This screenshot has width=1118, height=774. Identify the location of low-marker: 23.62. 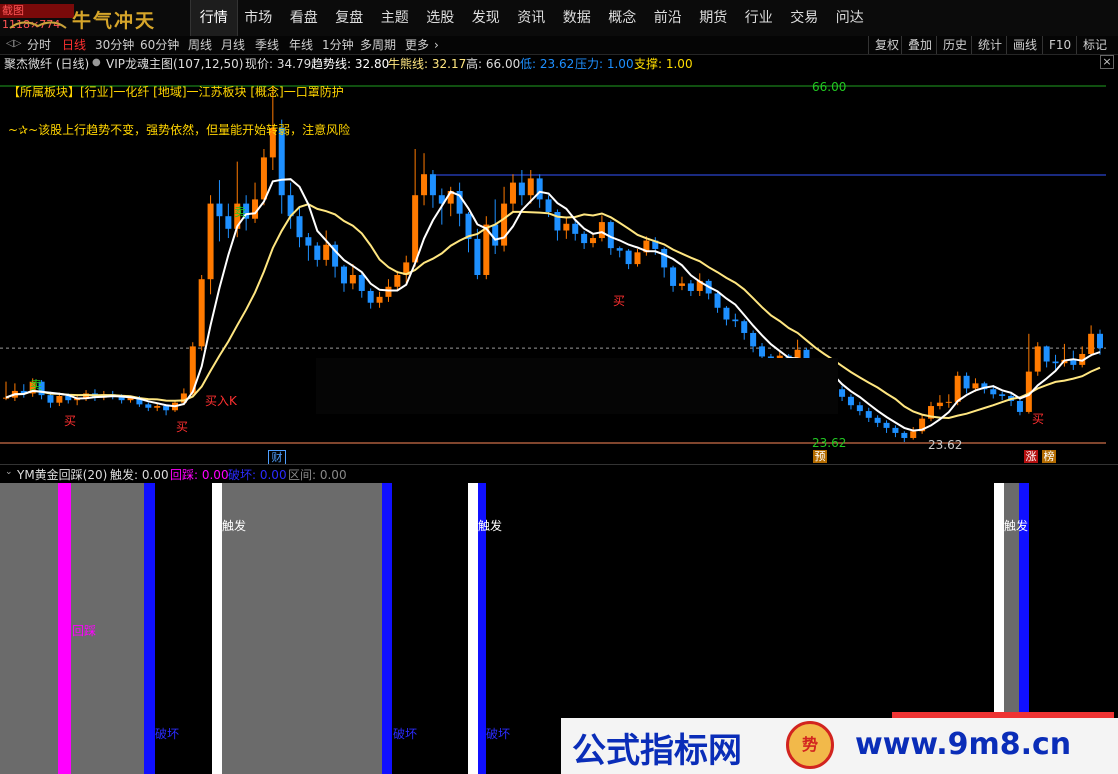
(829, 443).